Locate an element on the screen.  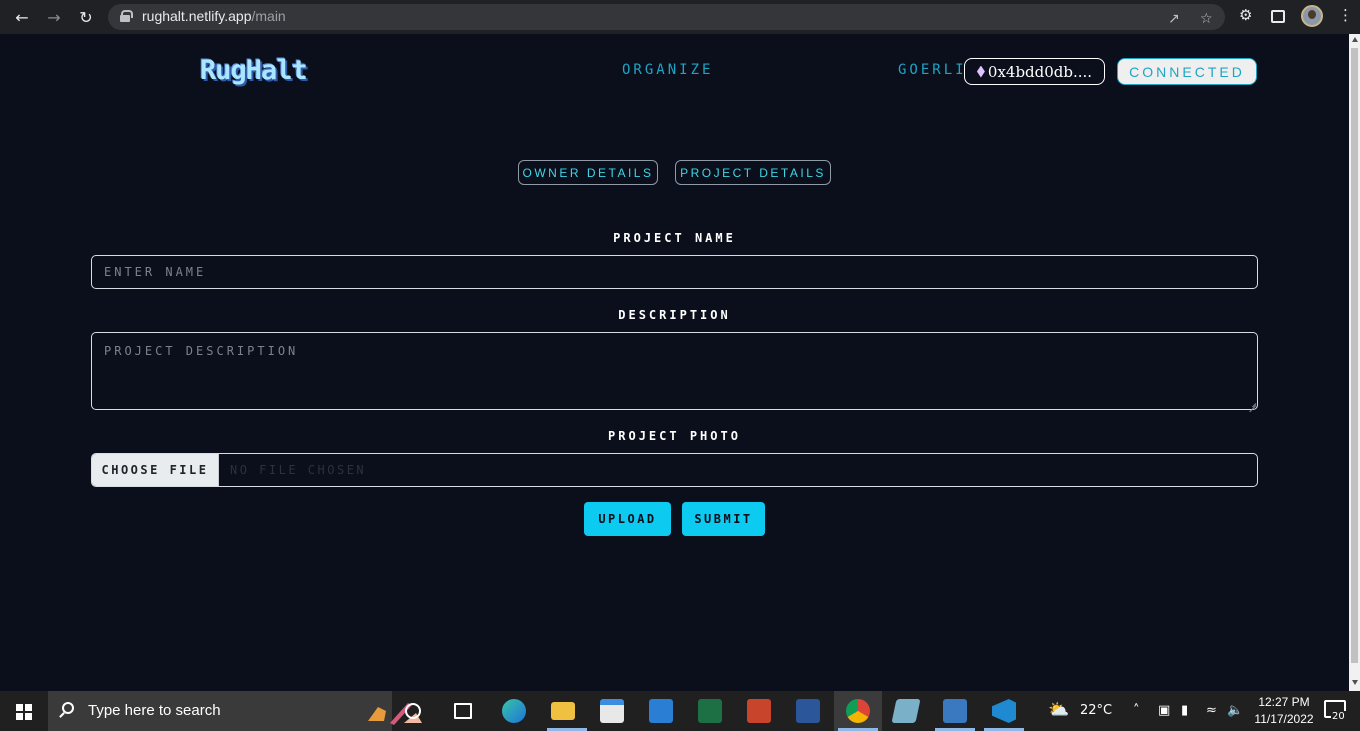
notes-app-icon is located at coordinates (906, 711).